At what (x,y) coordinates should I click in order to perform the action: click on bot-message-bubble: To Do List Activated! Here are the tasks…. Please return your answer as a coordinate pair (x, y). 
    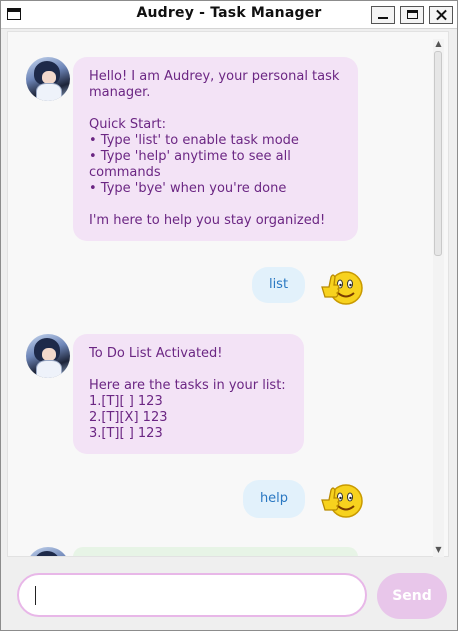
    Looking at the image, I should click on (188, 394).